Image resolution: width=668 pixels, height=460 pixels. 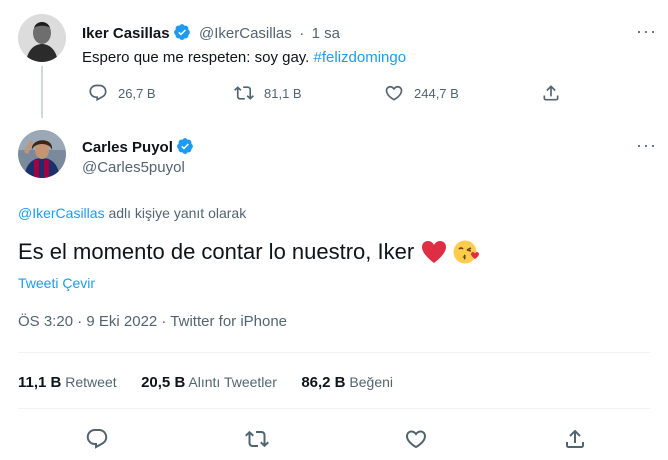 I want to click on tweet-header: Iker Casillas @IkerCasillas · 1 sa, so click(x=211, y=33).